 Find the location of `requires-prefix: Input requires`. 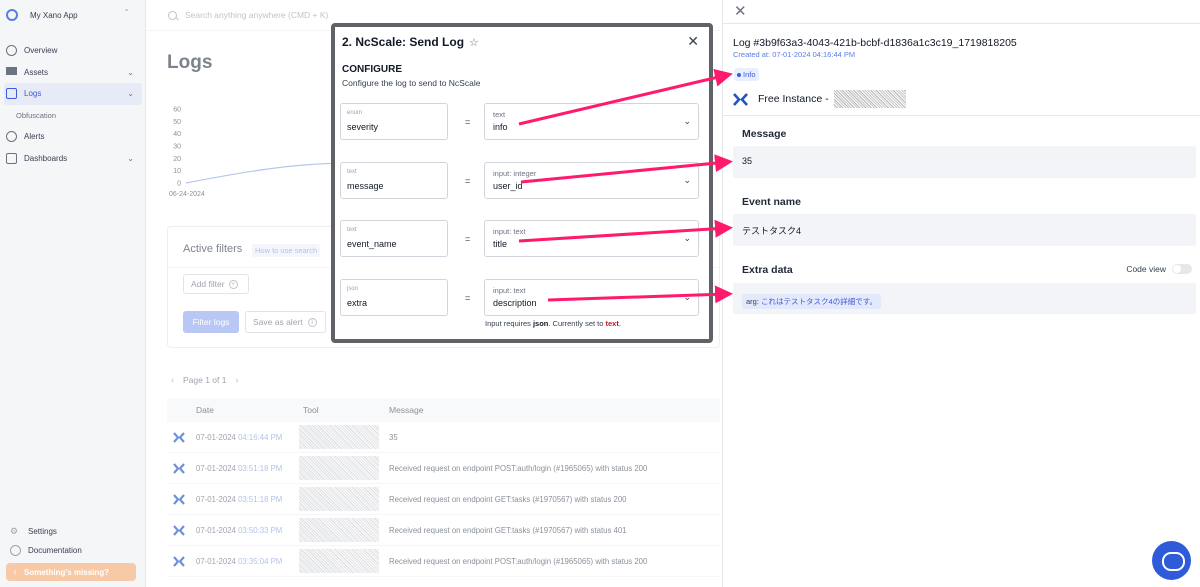

requires-prefix: Input requires is located at coordinates (508, 323).